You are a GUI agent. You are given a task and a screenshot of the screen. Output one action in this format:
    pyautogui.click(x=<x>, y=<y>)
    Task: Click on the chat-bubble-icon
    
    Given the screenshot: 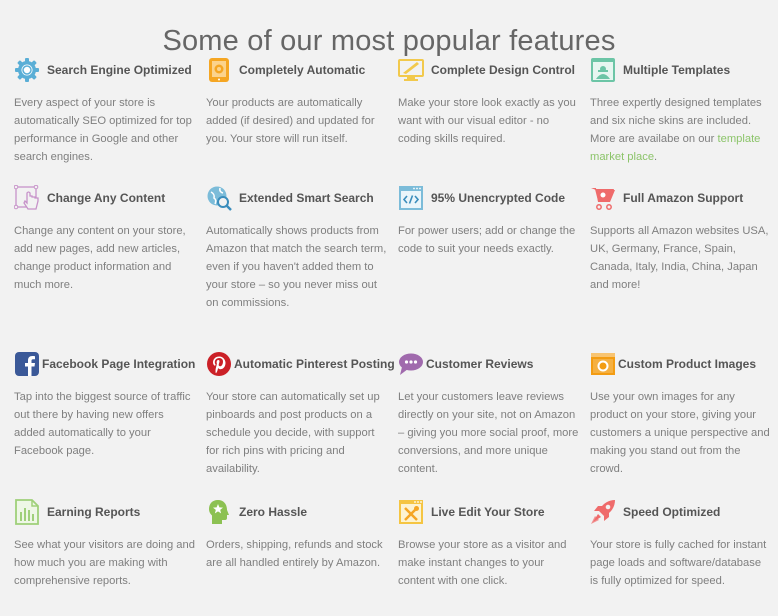 What is the action you would take?
    pyautogui.click(x=411, y=364)
    